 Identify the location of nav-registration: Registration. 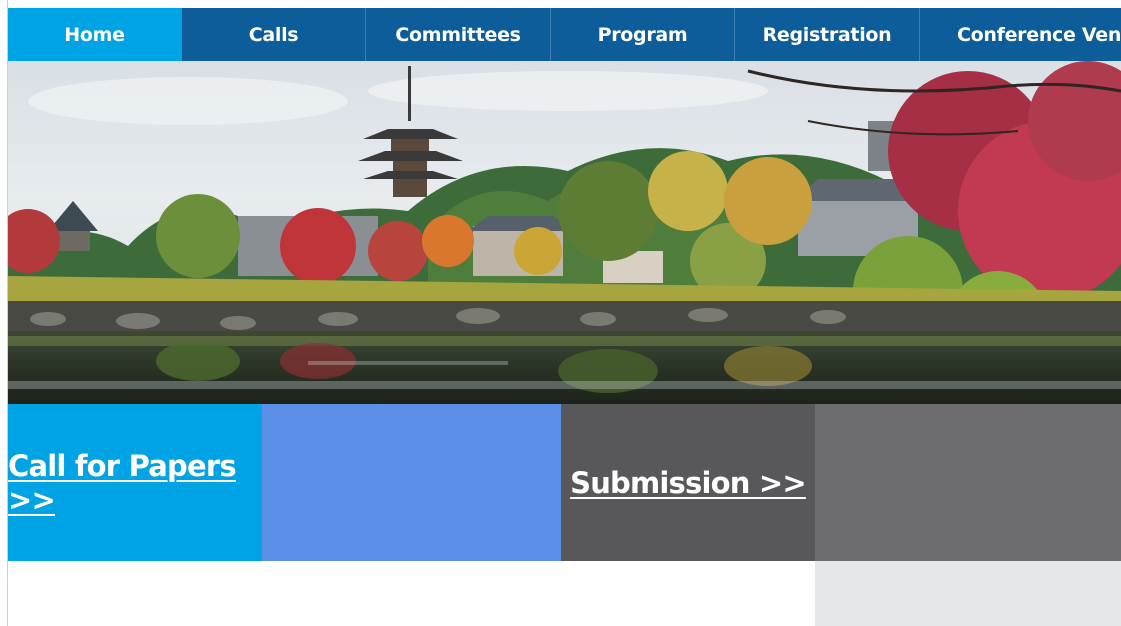
(827, 34).